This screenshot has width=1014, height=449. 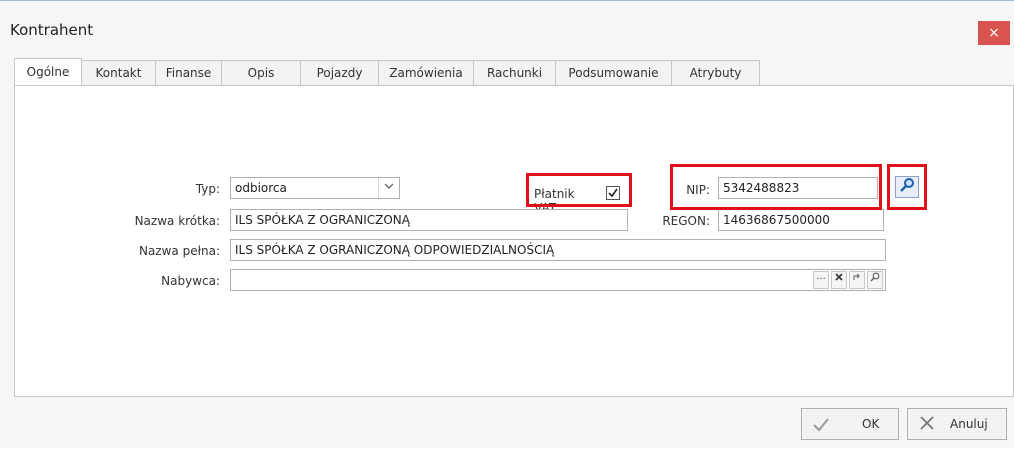 I want to click on goto-icon, so click(x=857, y=280).